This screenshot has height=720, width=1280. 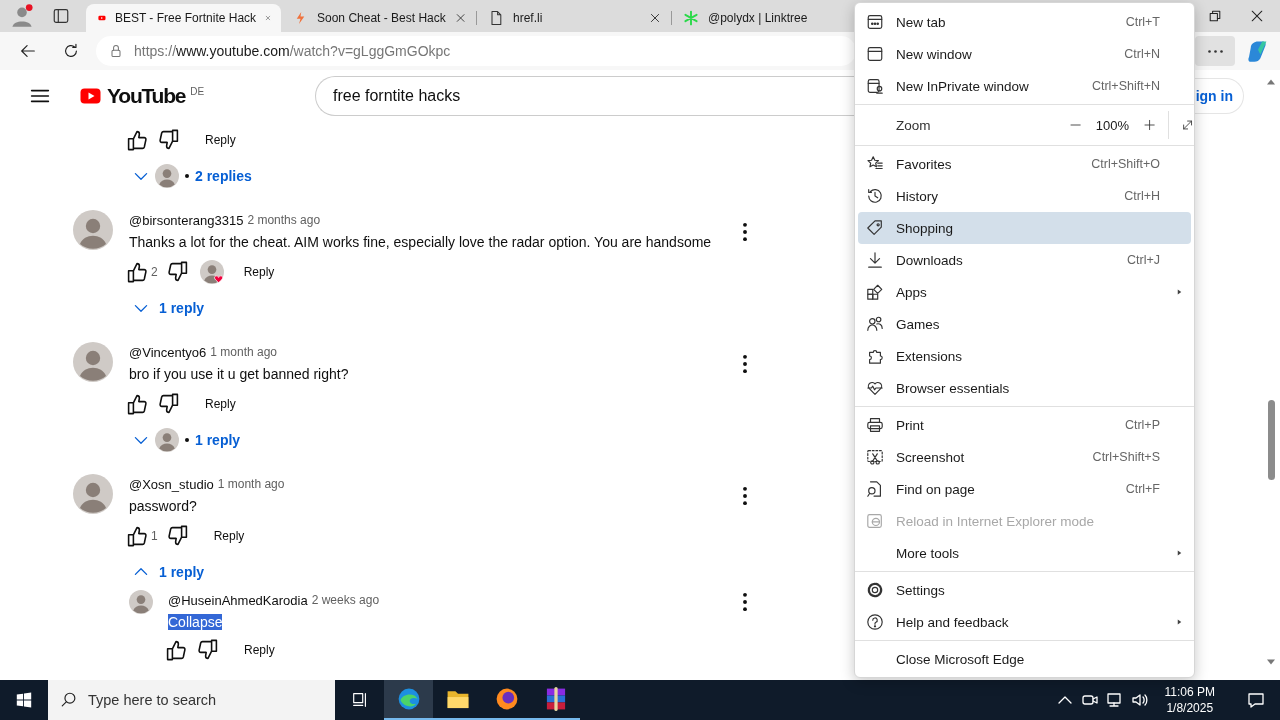 I want to click on address-bar: https://www.youtube.com/watch?v=gLggGmGOkpc, so click(x=476, y=51).